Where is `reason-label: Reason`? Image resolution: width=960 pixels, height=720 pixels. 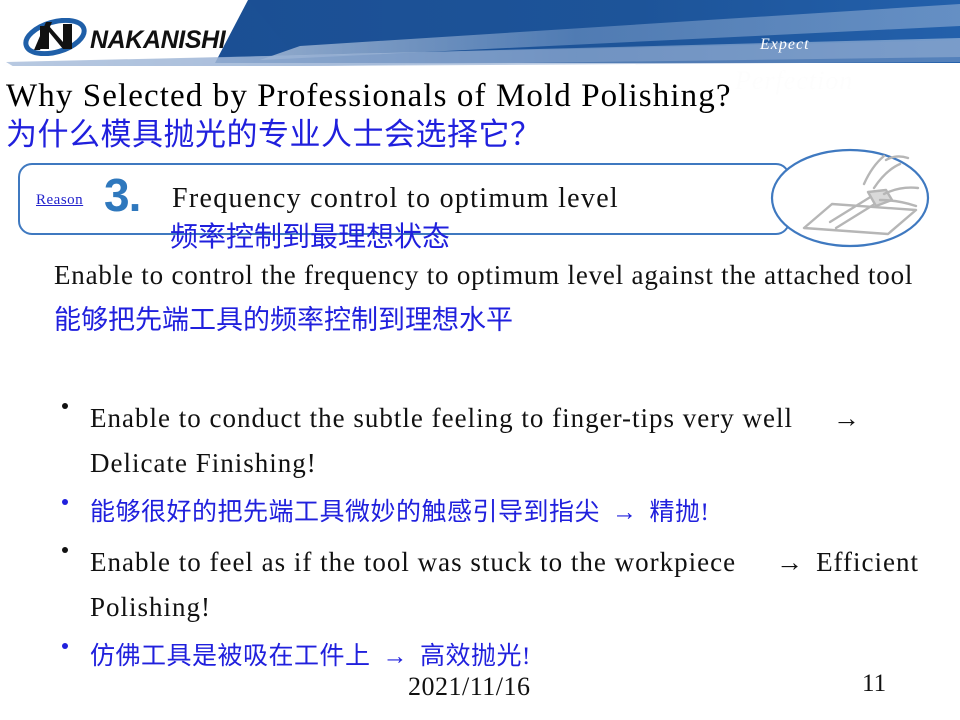 reason-label: Reason is located at coordinates (60, 200).